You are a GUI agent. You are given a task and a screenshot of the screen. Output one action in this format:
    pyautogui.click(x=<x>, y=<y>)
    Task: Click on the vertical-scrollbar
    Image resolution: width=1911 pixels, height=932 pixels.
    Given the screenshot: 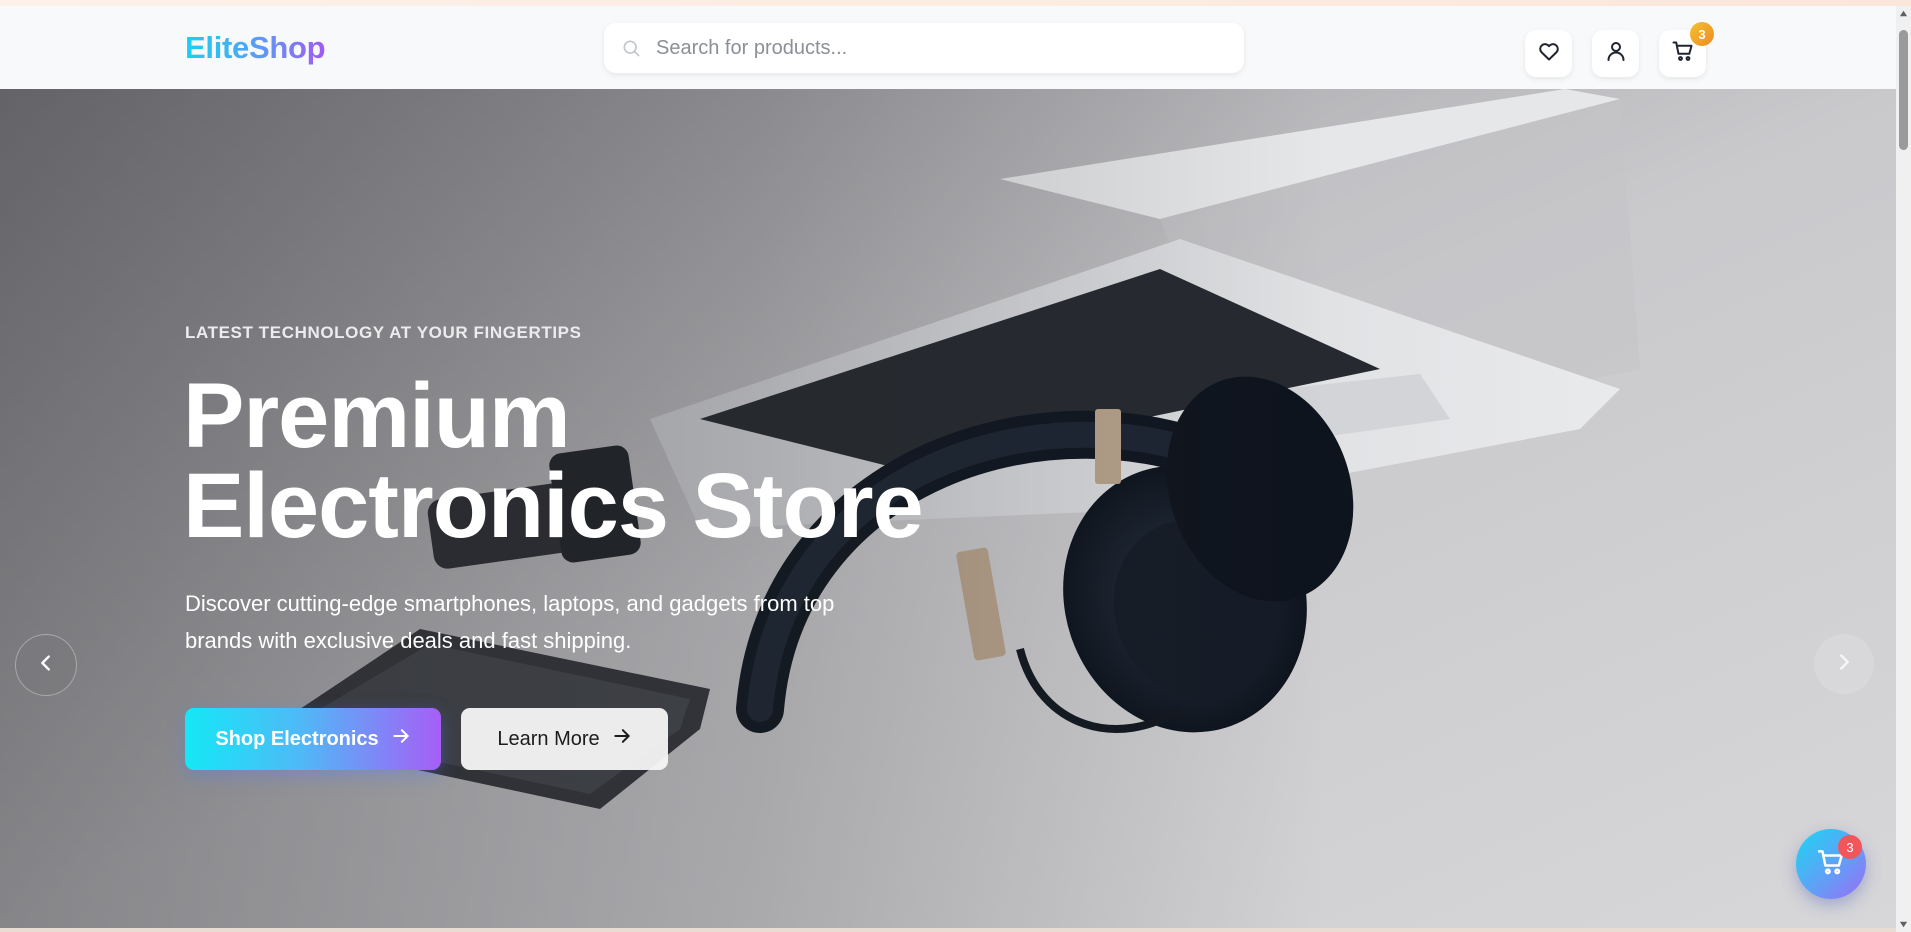 What is the action you would take?
    pyautogui.click(x=1903, y=469)
    